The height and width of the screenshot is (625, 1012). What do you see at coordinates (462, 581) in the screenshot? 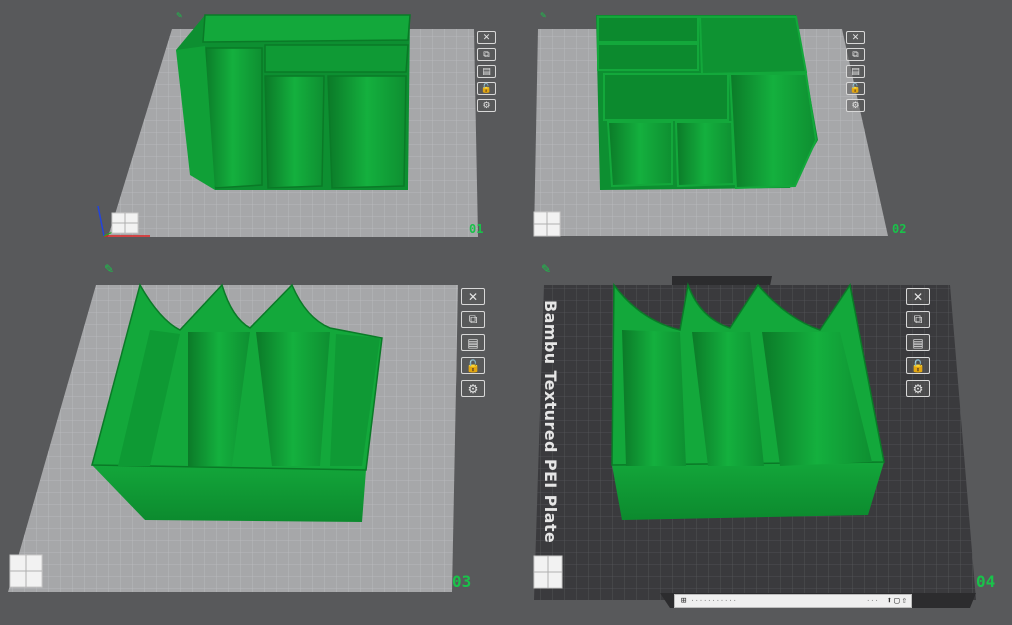
I see `plate-number-3: 03` at bounding box center [462, 581].